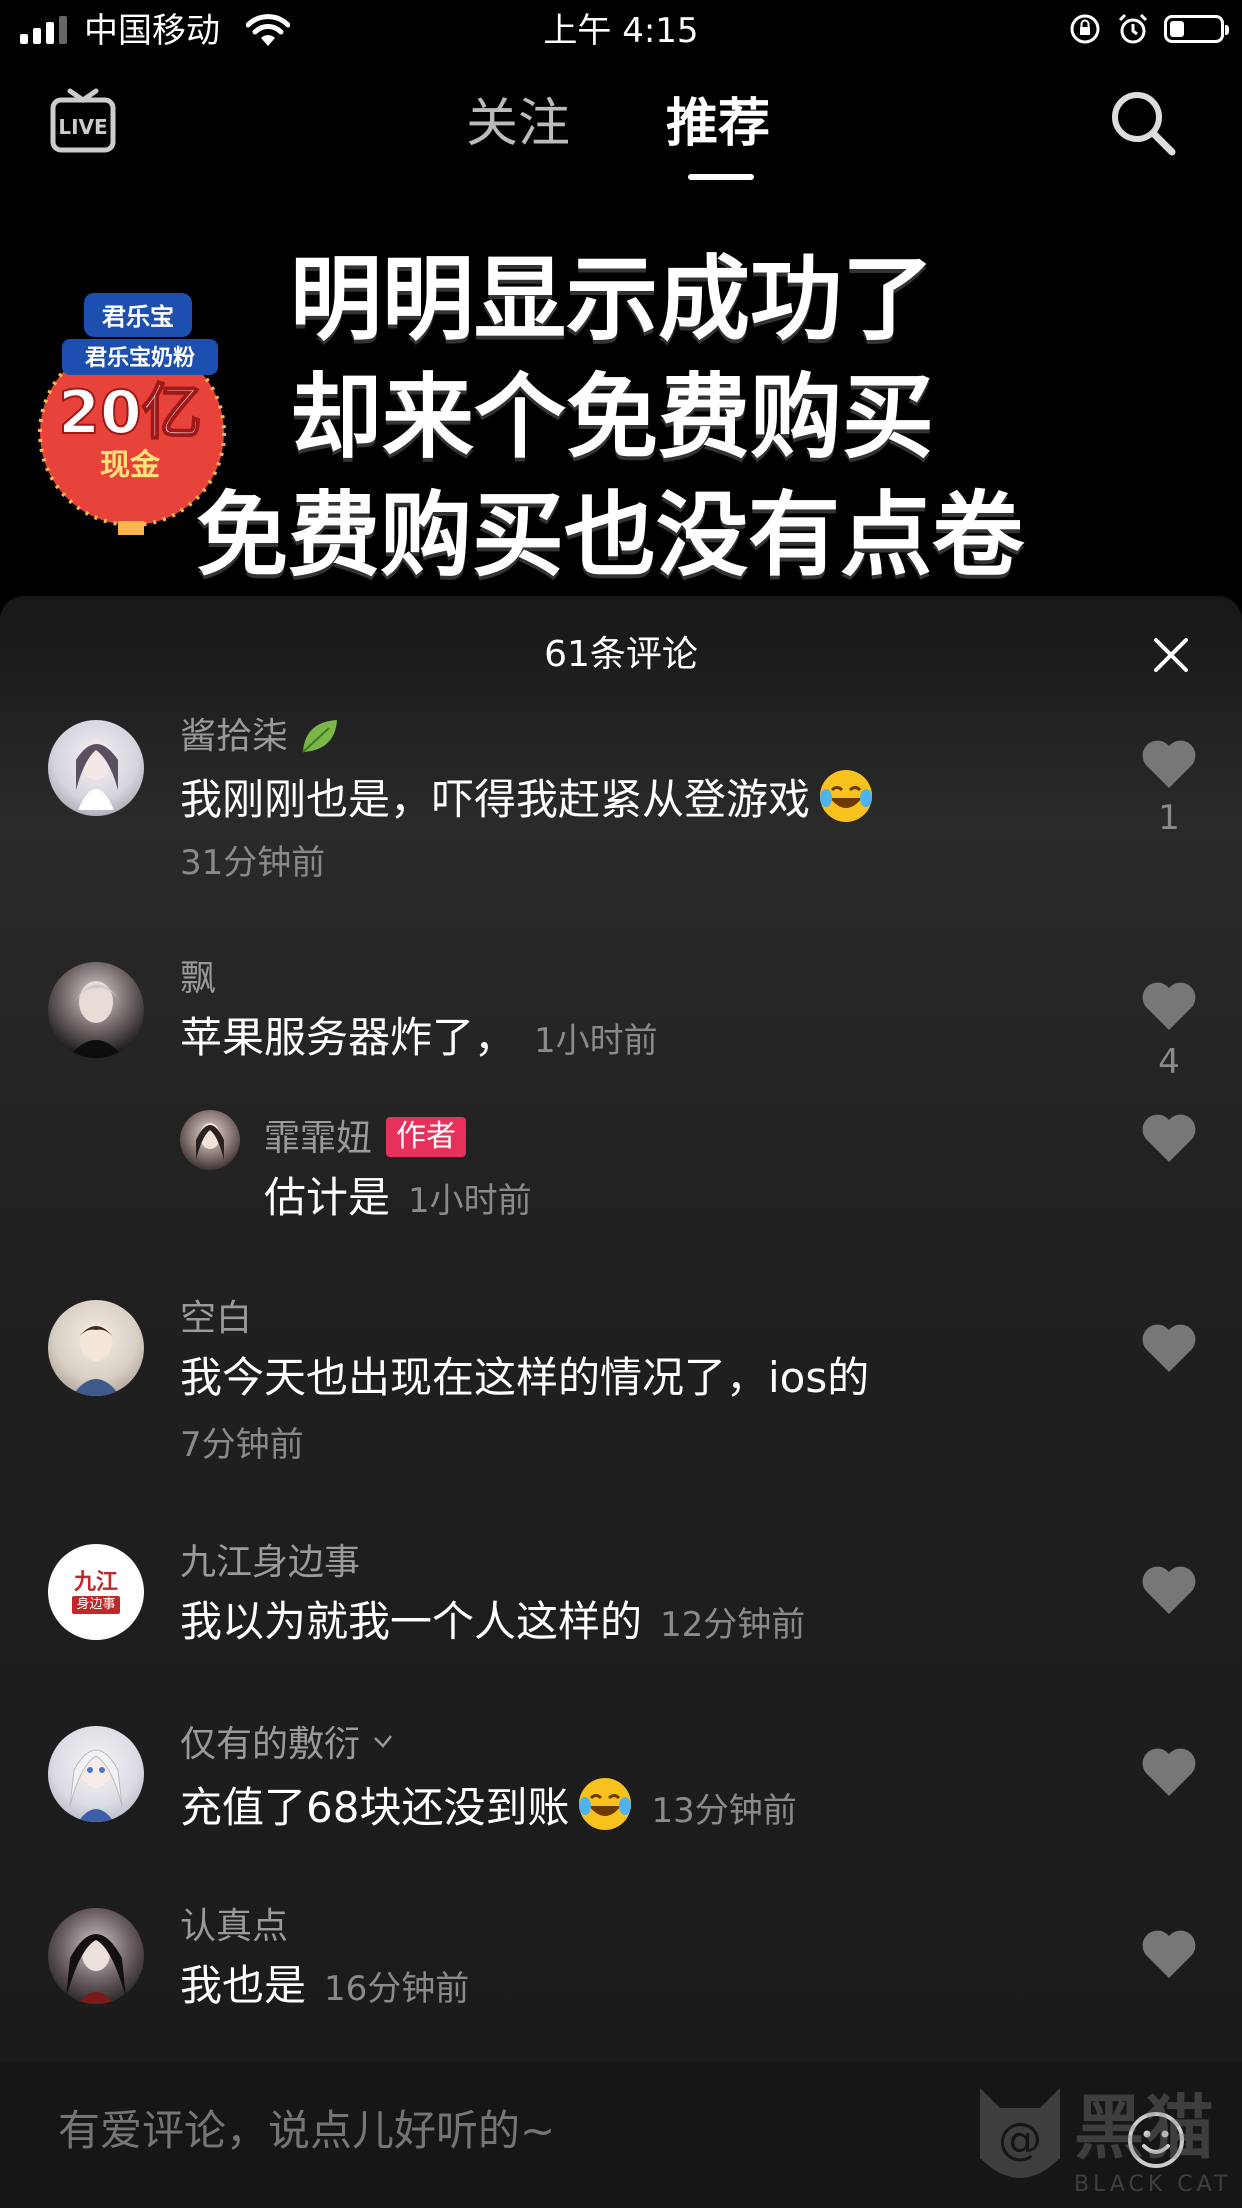 The height and width of the screenshot is (2208, 1242). Describe the element at coordinates (96, 1605) in the screenshot. I see `avatar-text: 身边事` at that location.